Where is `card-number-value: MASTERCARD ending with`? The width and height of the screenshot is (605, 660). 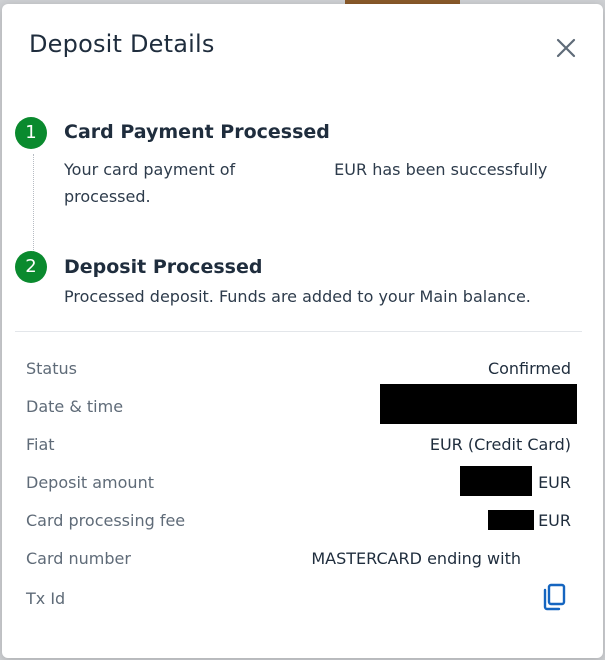 card-number-value: MASTERCARD ending with is located at coordinates (416, 558).